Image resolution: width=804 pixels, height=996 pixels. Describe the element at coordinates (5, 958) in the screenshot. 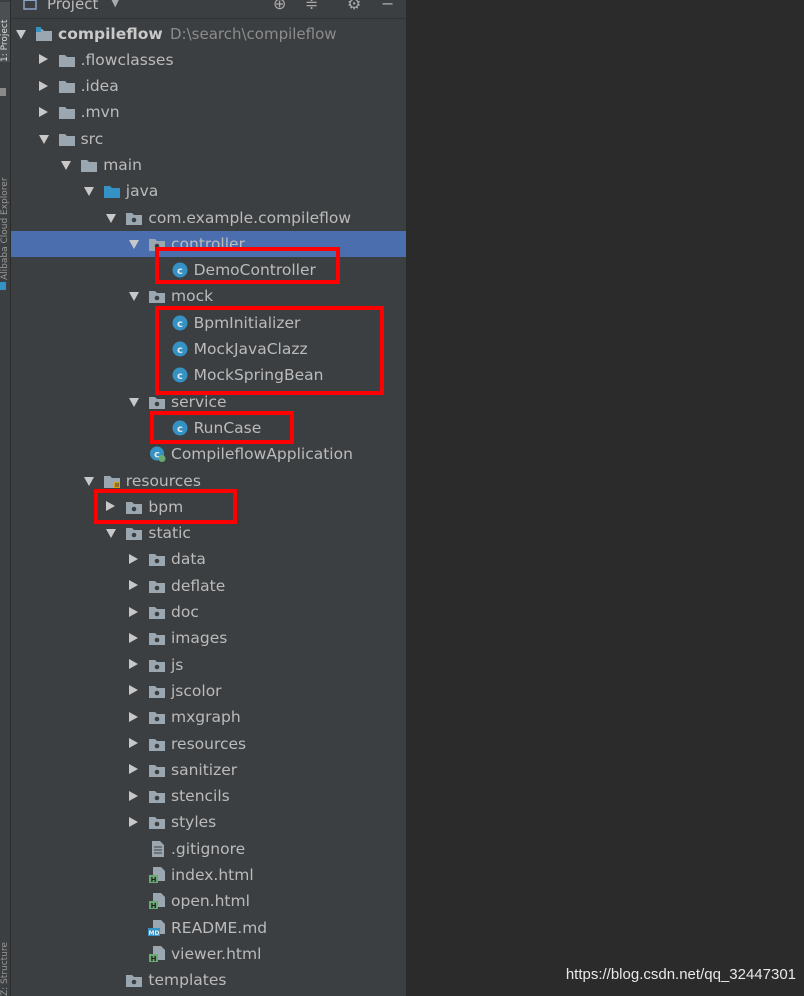

I see `structure-tool-tab: Z: Structure` at that location.